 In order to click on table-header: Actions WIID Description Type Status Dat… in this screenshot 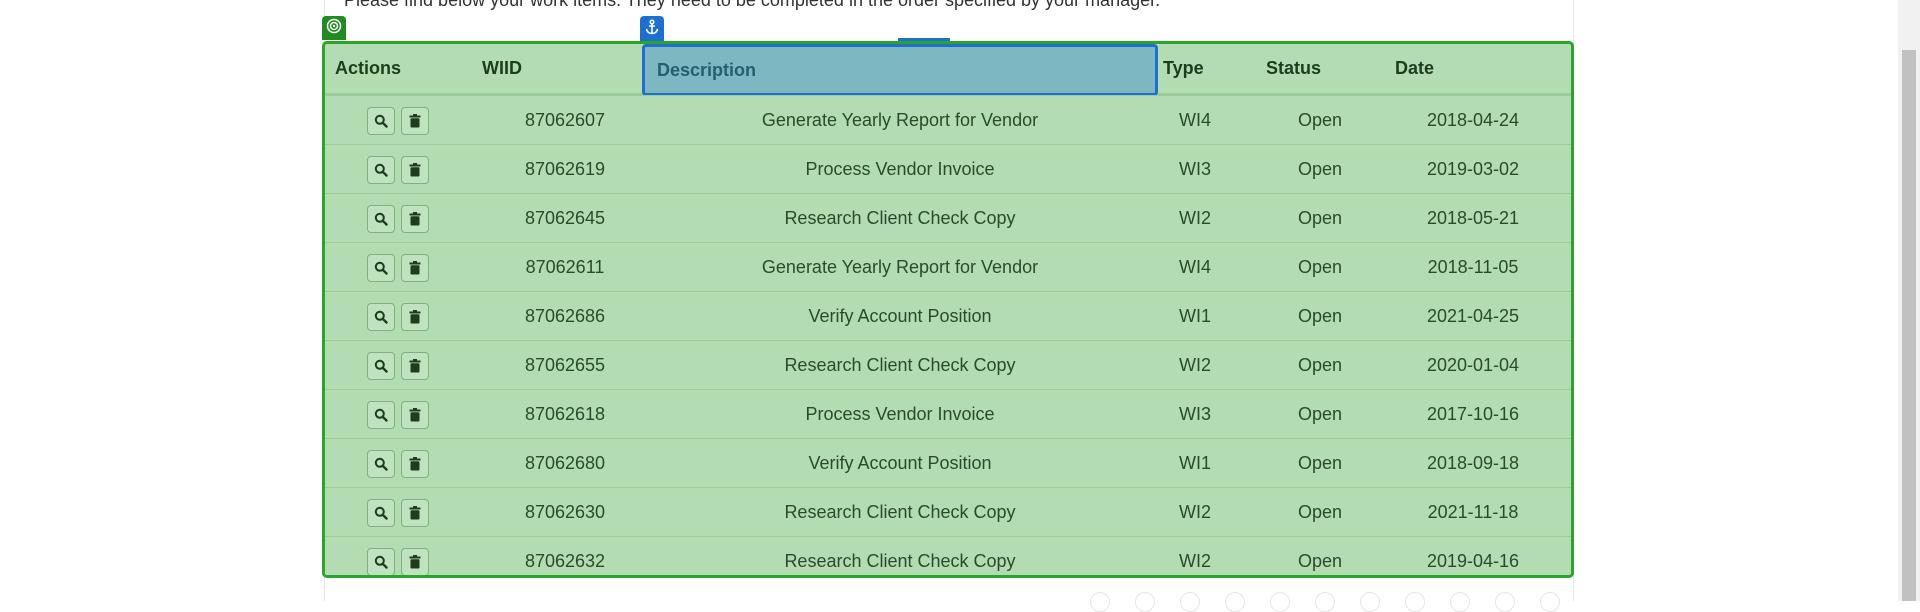, I will do `click(948, 70)`.